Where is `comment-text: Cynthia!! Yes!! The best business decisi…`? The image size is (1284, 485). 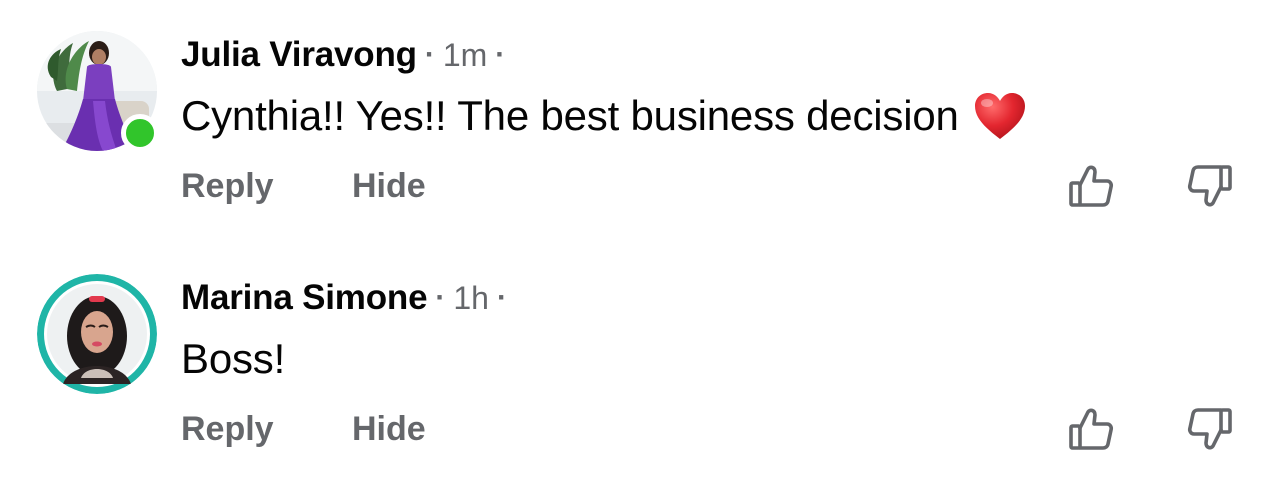 comment-text: Cynthia!! Yes!! The best business decisi… is located at coordinates (570, 115).